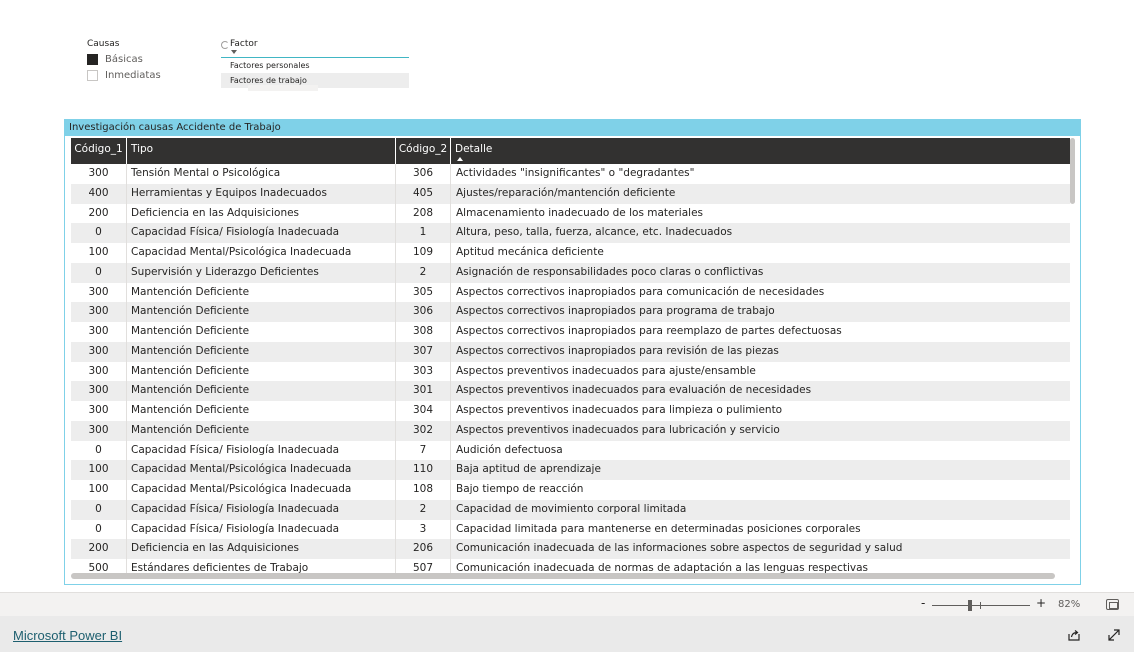 The width and height of the screenshot is (1134, 652). What do you see at coordinates (530, 252) in the screenshot?
I see `cell-detalle: Aptitud mecánica deficiente` at bounding box center [530, 252].